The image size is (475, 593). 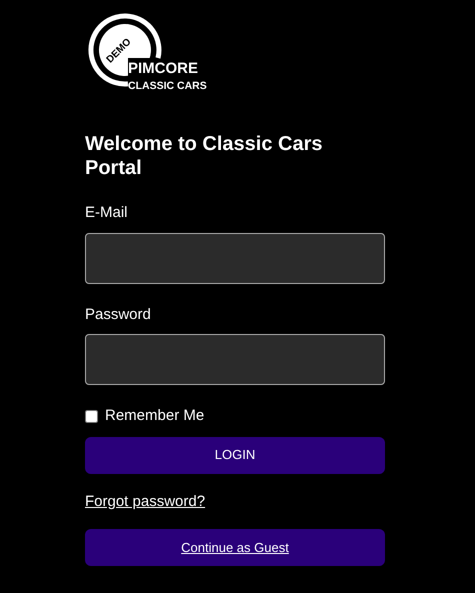 What do you see at coordinates (235, 359) in the screenshot?
I see `password-field` at bounding box center [235, 359].